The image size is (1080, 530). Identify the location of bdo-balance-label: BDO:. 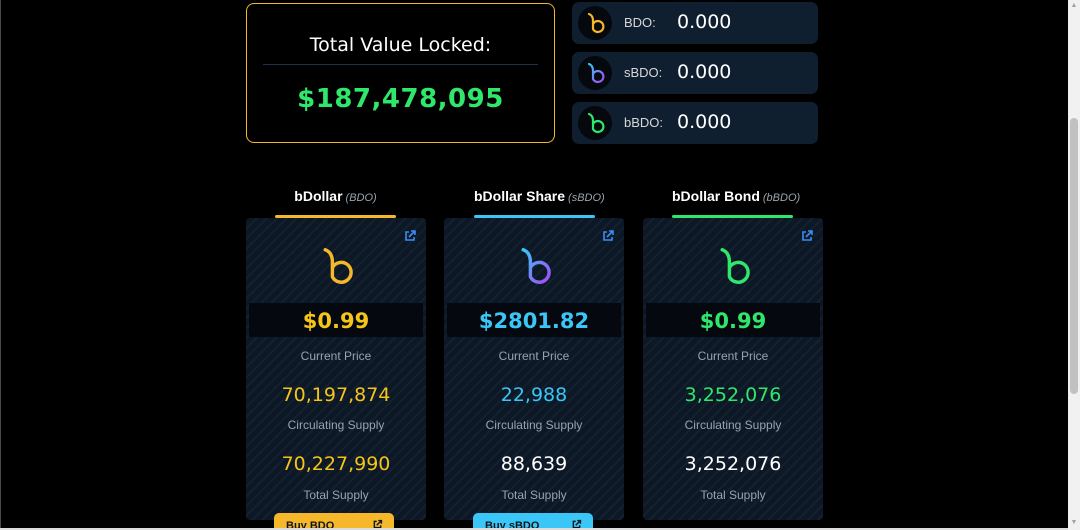
(640, 22).